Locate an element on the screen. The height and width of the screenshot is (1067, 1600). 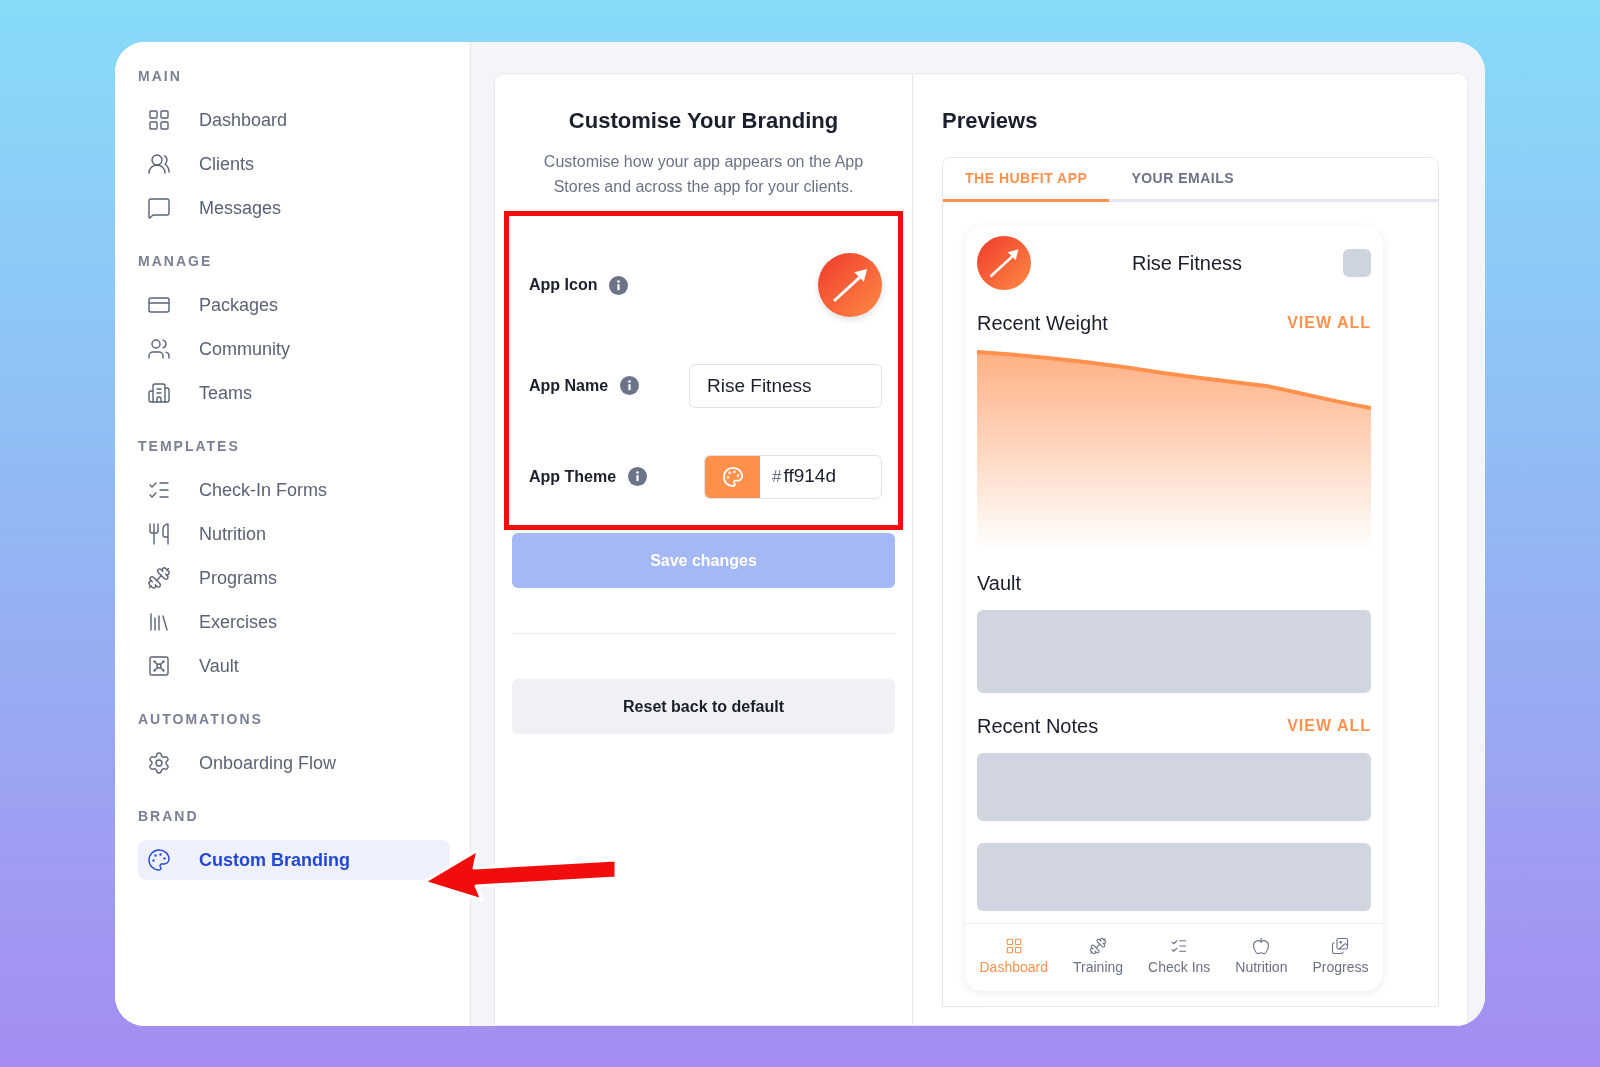
section-title: Vault is located at coordinates (999, 583).